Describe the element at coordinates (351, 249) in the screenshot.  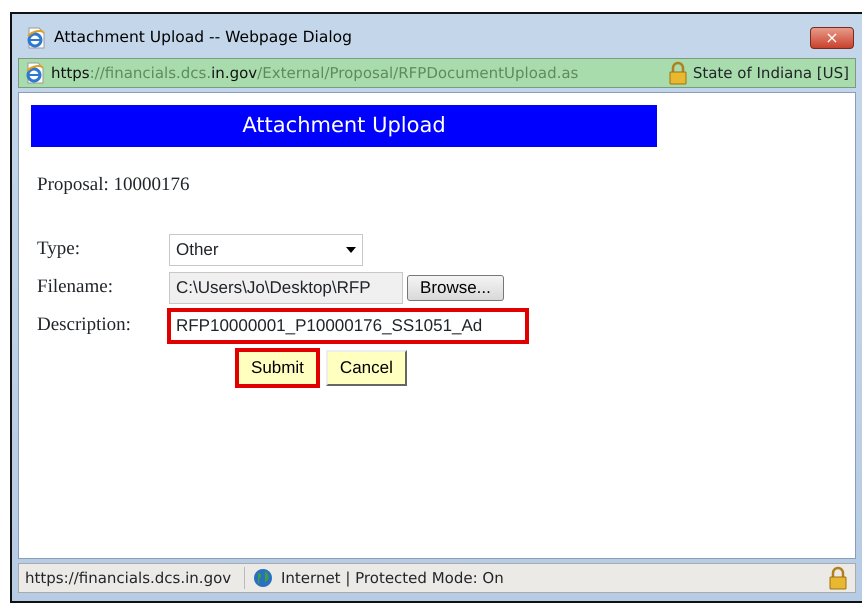
I see `caret-icon` at that location.